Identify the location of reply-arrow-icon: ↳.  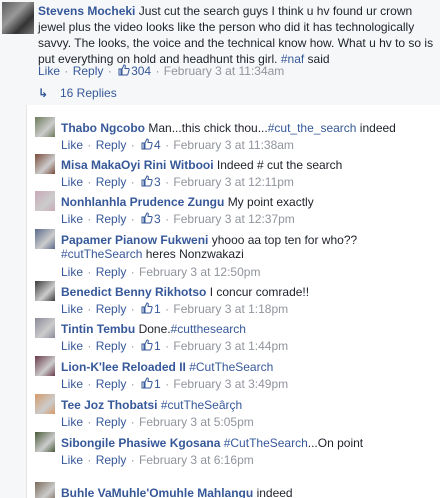
(43, 93).